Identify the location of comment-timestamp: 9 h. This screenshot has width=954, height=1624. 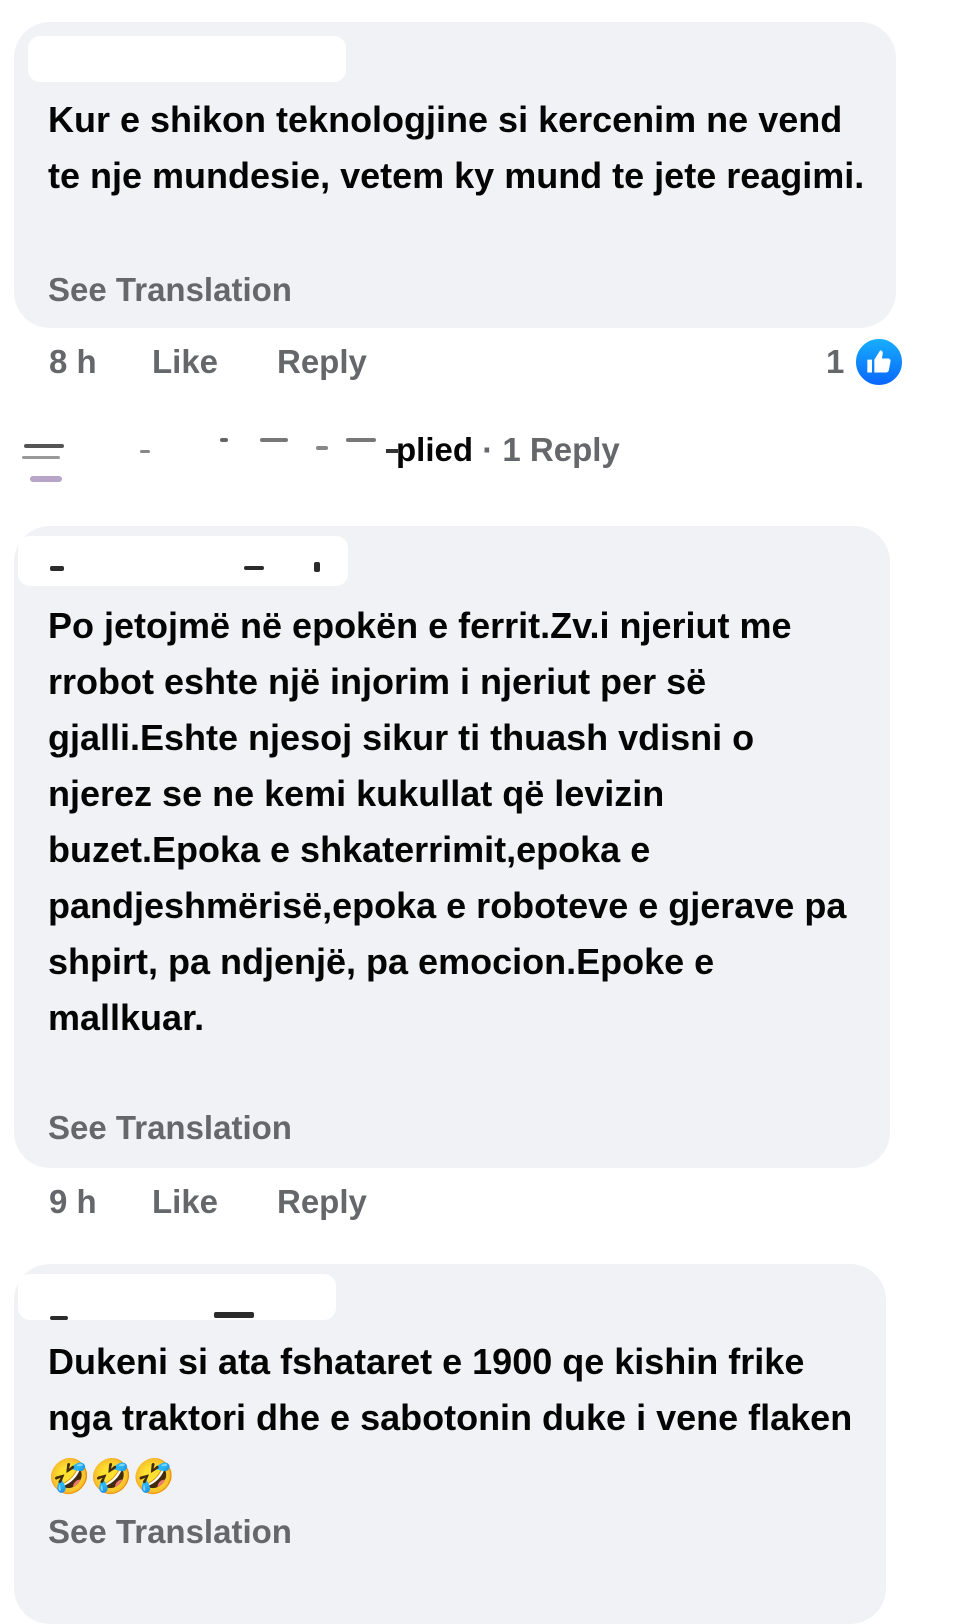
(73, 1201).